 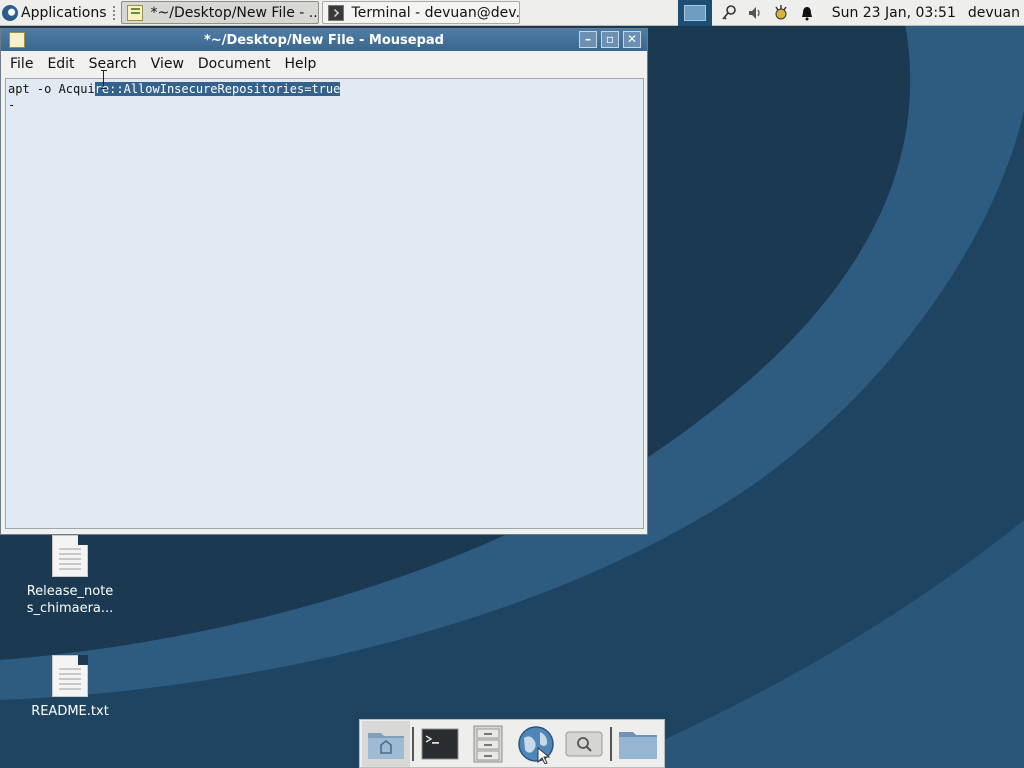 What do you see at coordinates (12, 105) in the screenshot?
I see `editor-line-2: -` at bounding box center [12, 105].